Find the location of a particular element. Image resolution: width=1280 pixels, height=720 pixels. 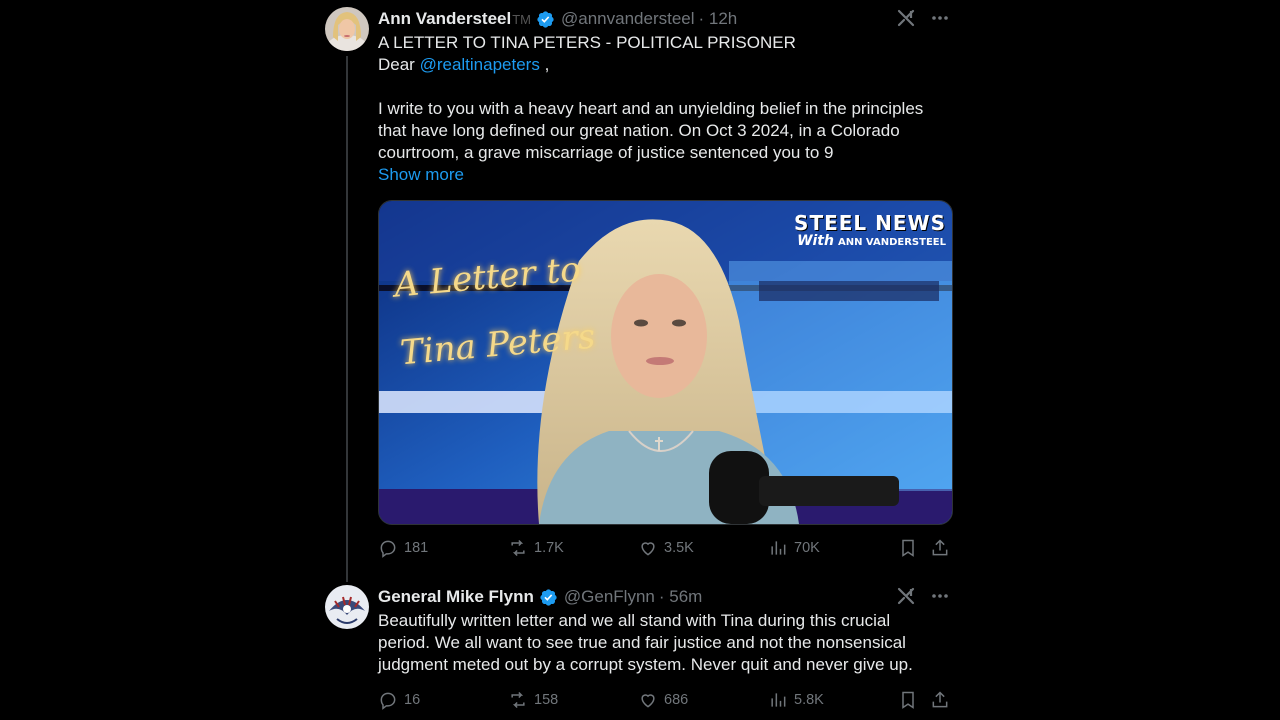

repost-count: 158 is located at coordinates (546, 700).